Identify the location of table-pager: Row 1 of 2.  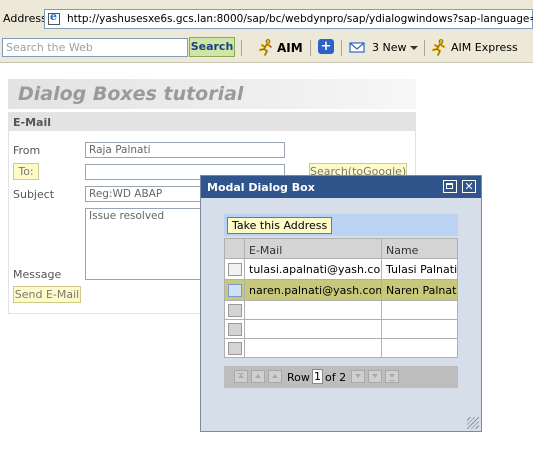
(341, 377).